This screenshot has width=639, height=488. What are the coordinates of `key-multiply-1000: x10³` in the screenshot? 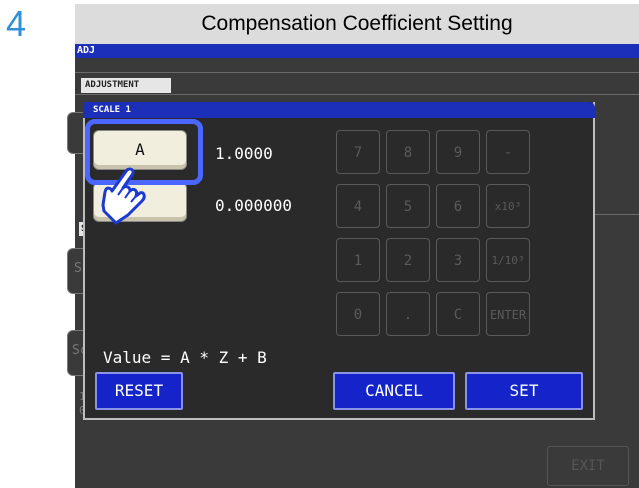 It's located at (508, 206).